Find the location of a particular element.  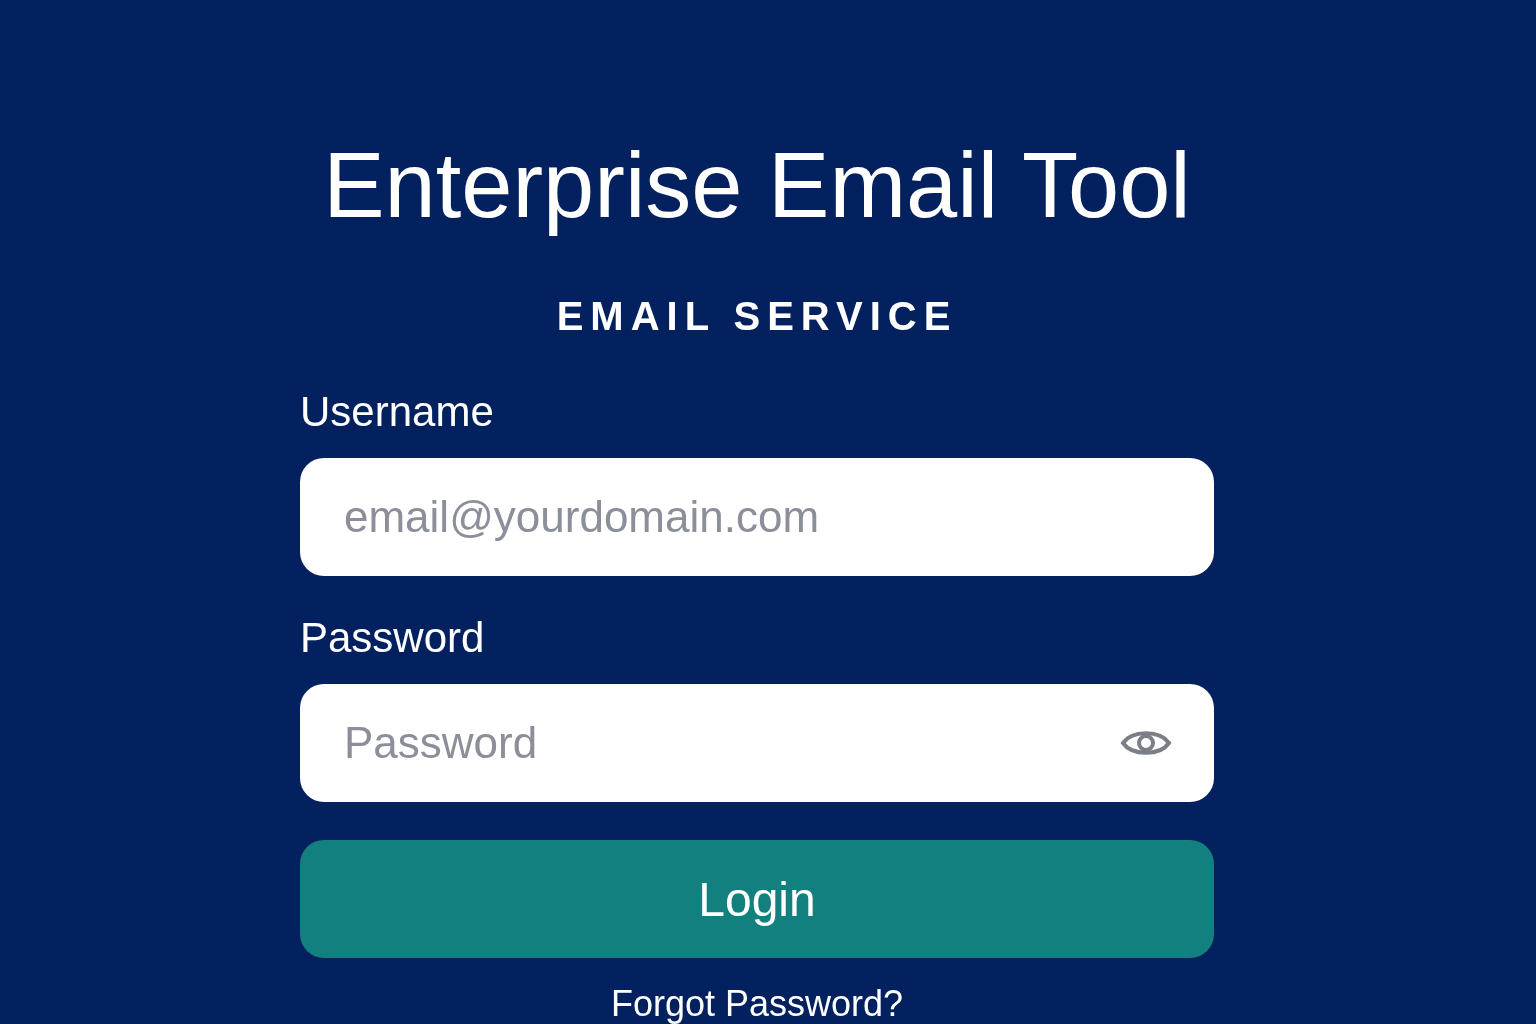

forgot-password-link: Forgot Password? is located at coordinates (757, 1004).